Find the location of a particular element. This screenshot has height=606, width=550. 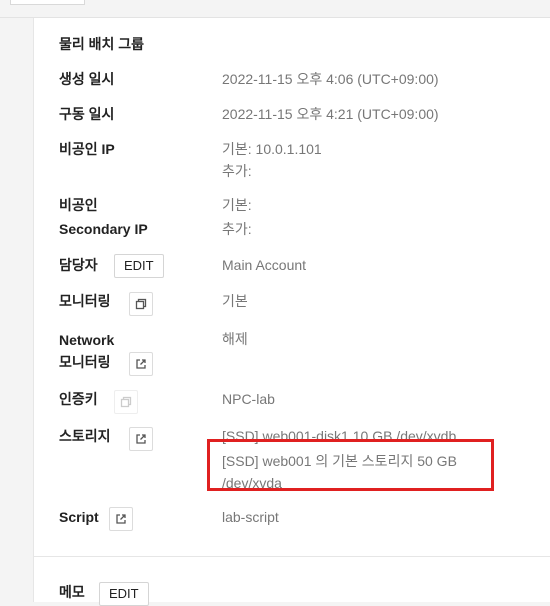

manager-edit-button: EDIT is located at coordinates (139, 266).